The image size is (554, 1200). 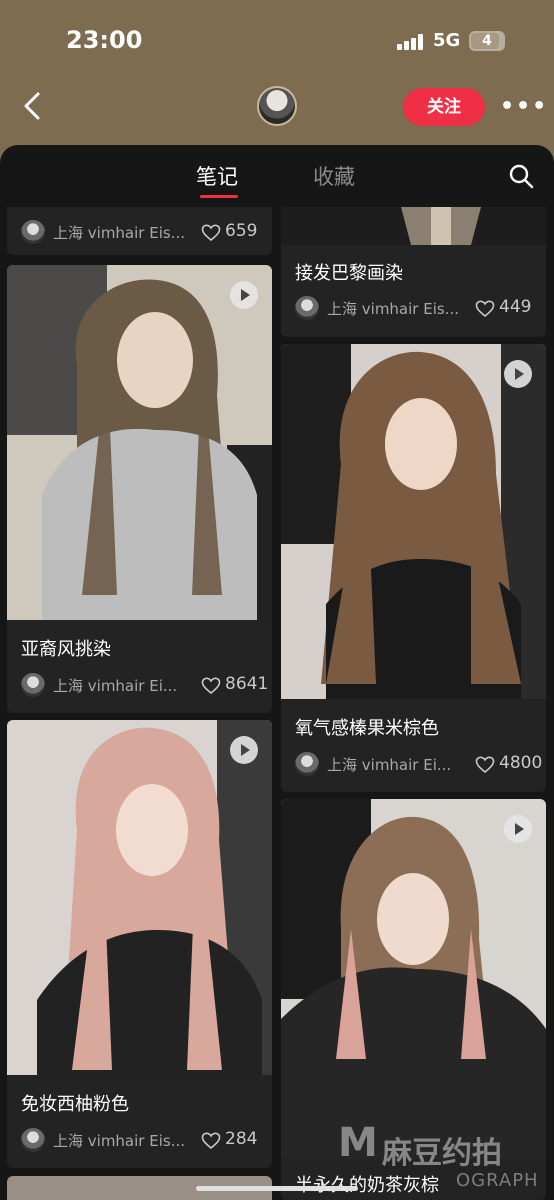 I want to click on card-meta: 上海 vimhair Eis... 659, so click(x=141, y=233).